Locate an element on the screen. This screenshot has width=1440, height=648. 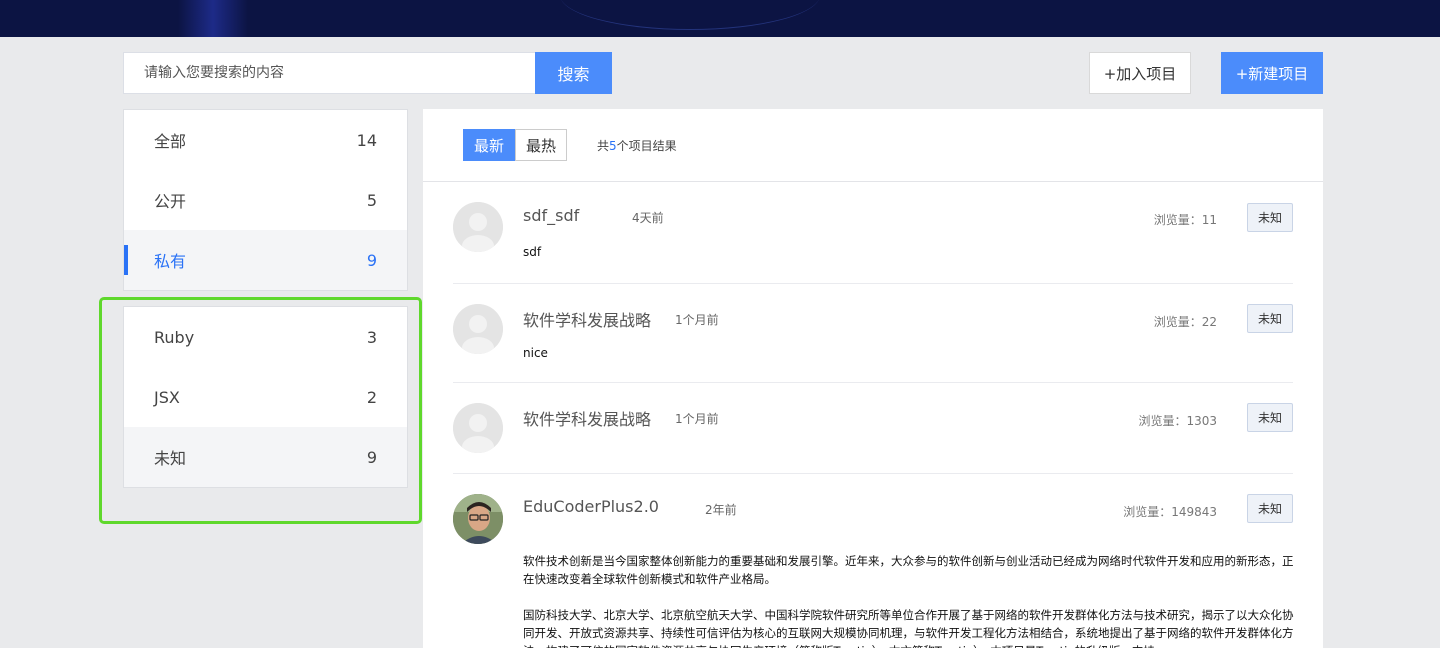
project-views: 浏览量：1303 is located at coordinates (1177, 421).